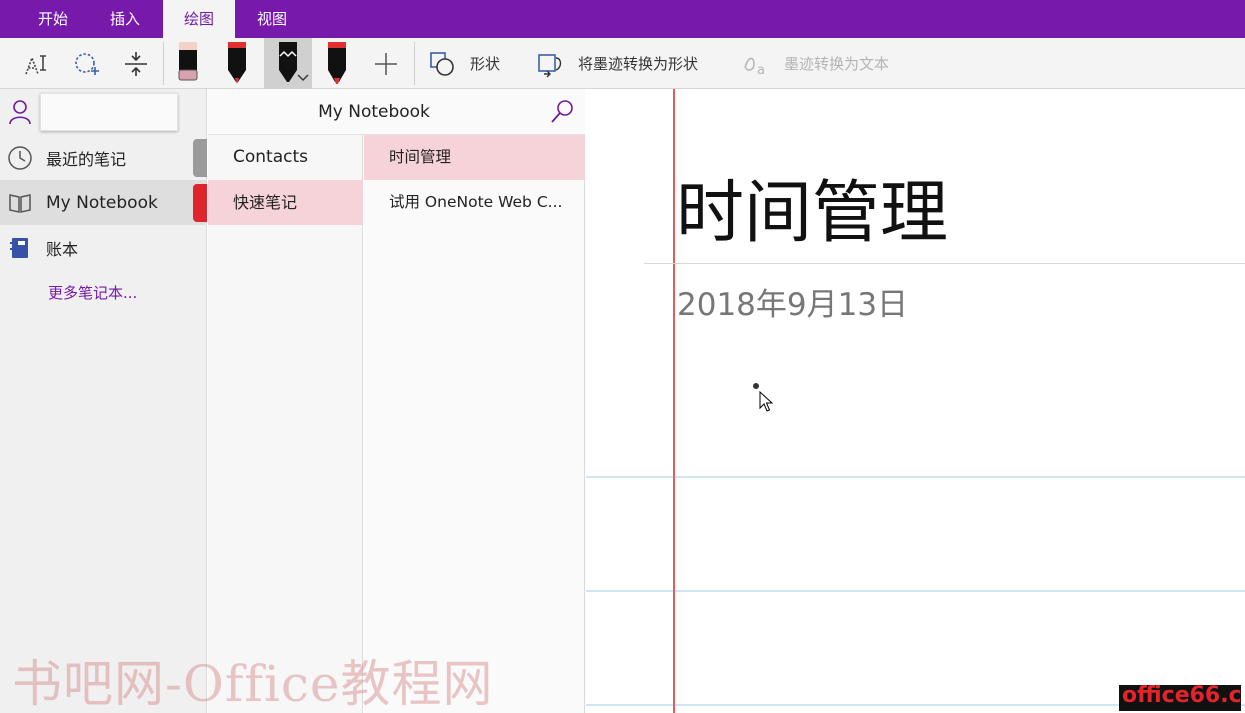 The width and height of the screenshot is (1245, 713). I want to click on red-marker-button, so click(337, 63).